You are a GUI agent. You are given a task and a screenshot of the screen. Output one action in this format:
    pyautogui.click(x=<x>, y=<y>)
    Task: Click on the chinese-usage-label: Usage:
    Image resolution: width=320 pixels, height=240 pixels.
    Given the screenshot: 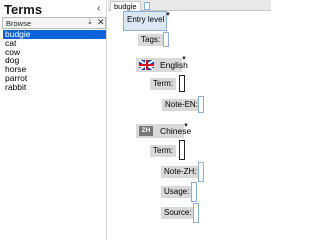 What is the action you would take?
    pyautogui.click(x=177, y=192)
    